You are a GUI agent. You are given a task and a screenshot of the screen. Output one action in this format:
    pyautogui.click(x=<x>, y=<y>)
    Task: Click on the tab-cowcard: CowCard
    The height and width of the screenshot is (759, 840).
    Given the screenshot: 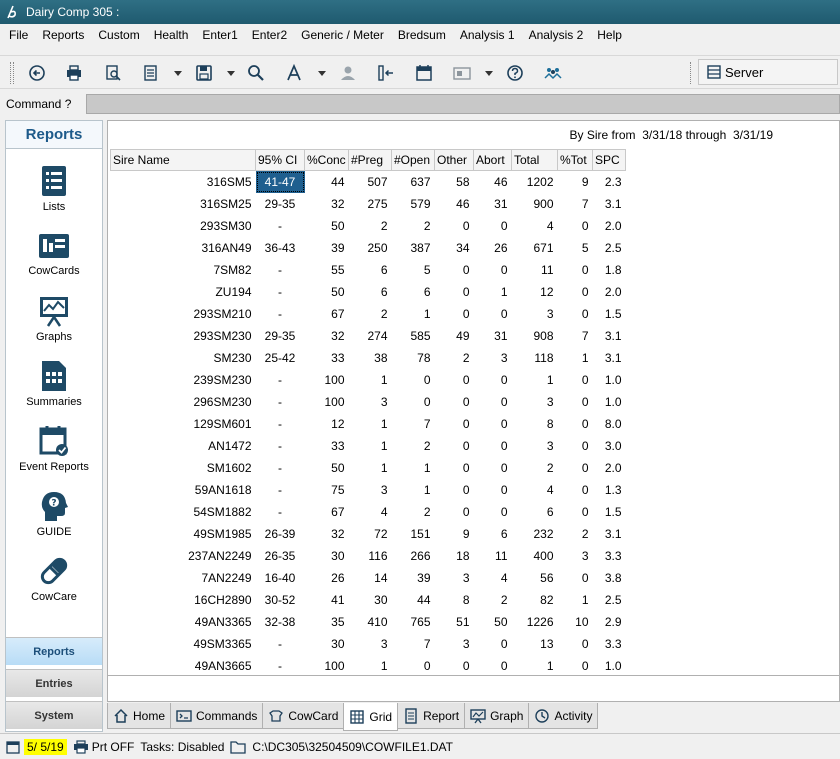 What is the action you would take?
    pyautogui.click(x=303, y=716)
    